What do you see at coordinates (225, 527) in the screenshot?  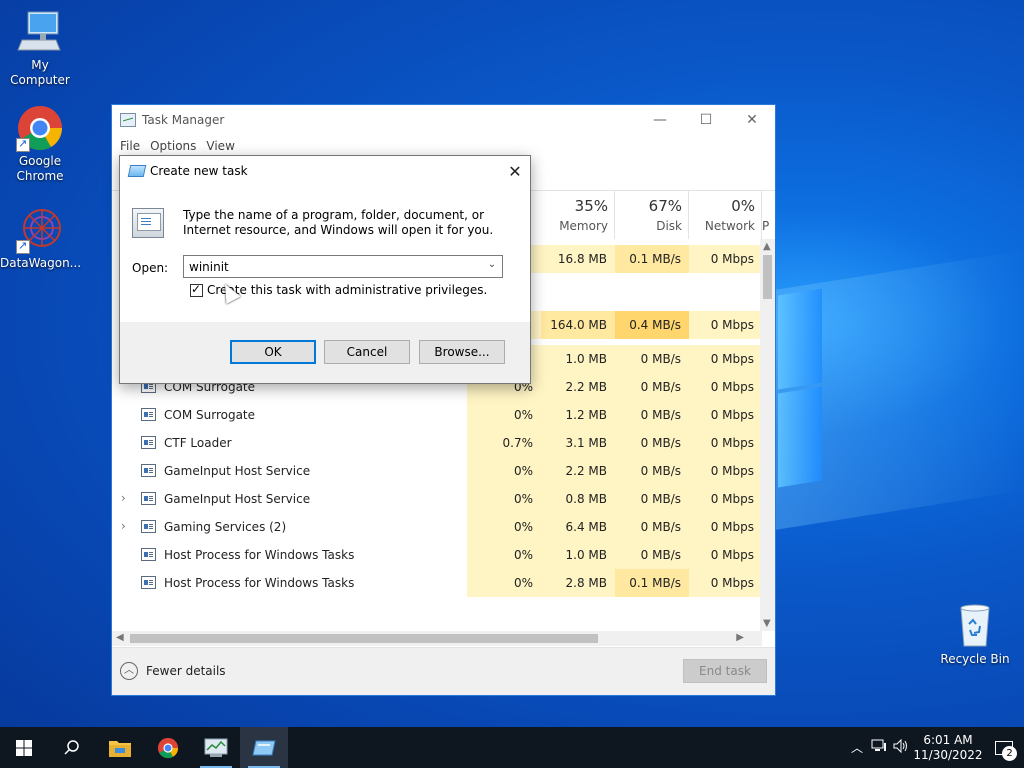 I see `process-name: Gaming Services (2)` at bounding box center [225, 527].